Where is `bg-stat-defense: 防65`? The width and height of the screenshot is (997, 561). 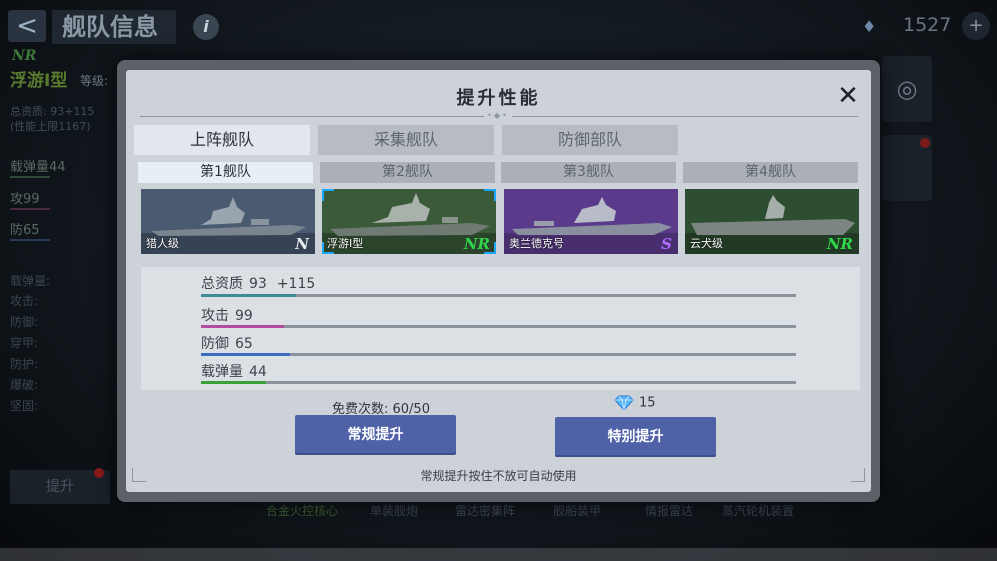
bg-stat-defense: 防65 is located at coordinates (25, 230).